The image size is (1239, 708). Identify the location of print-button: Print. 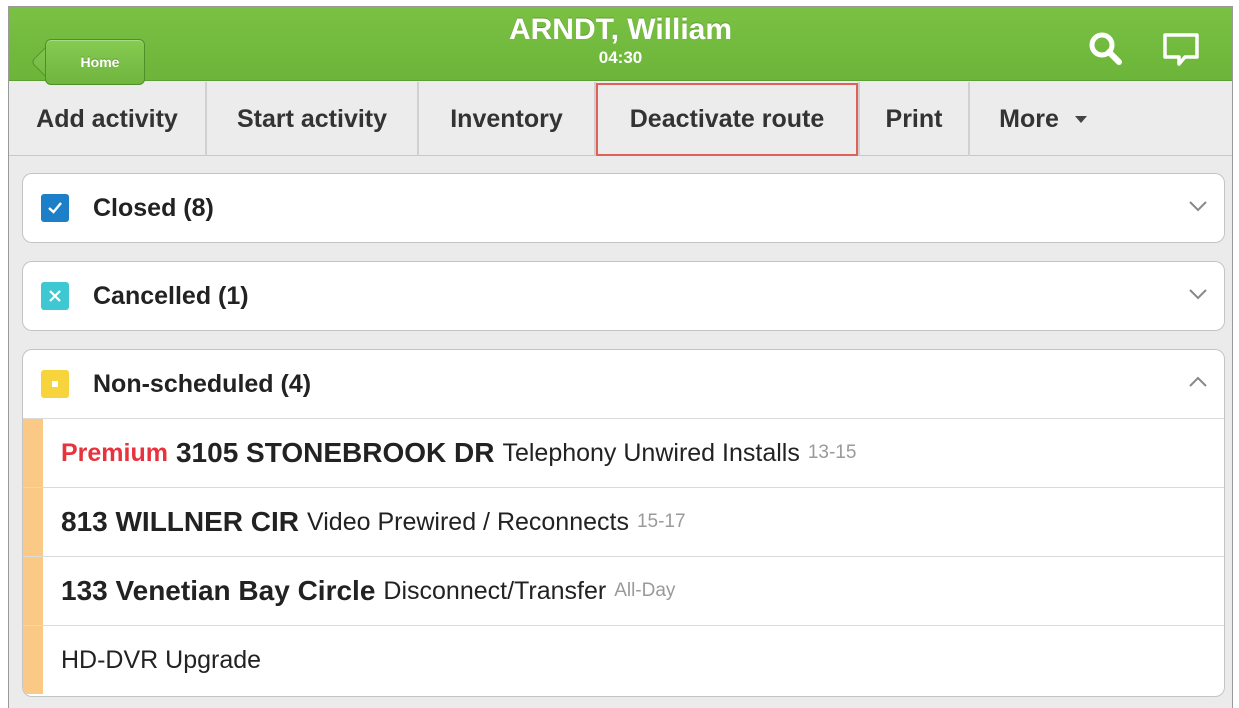
(915, 119).